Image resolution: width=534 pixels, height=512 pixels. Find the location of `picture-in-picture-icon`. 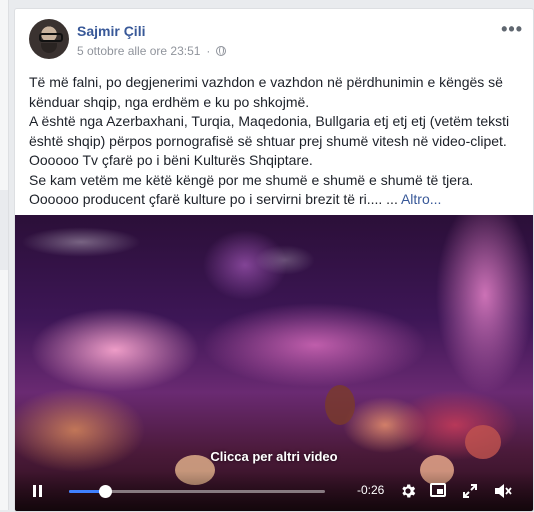

picture-in-picture-icon is located at coordinates (438, 490).